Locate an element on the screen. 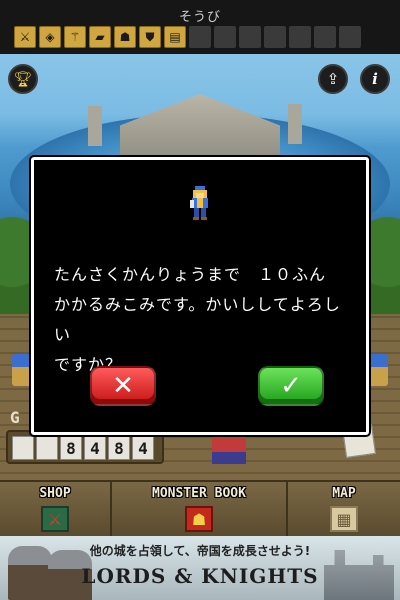 The height and width of the screenshot is (600, 400). monster-book-icon: ☗ is located at coordinates (199, 519).